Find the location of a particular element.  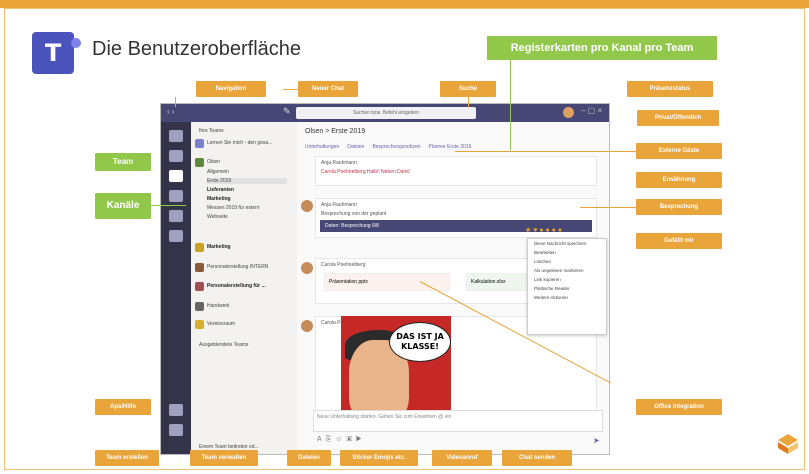

menu-item-reader: Plattische Reader is located at coordinates (567, 288).